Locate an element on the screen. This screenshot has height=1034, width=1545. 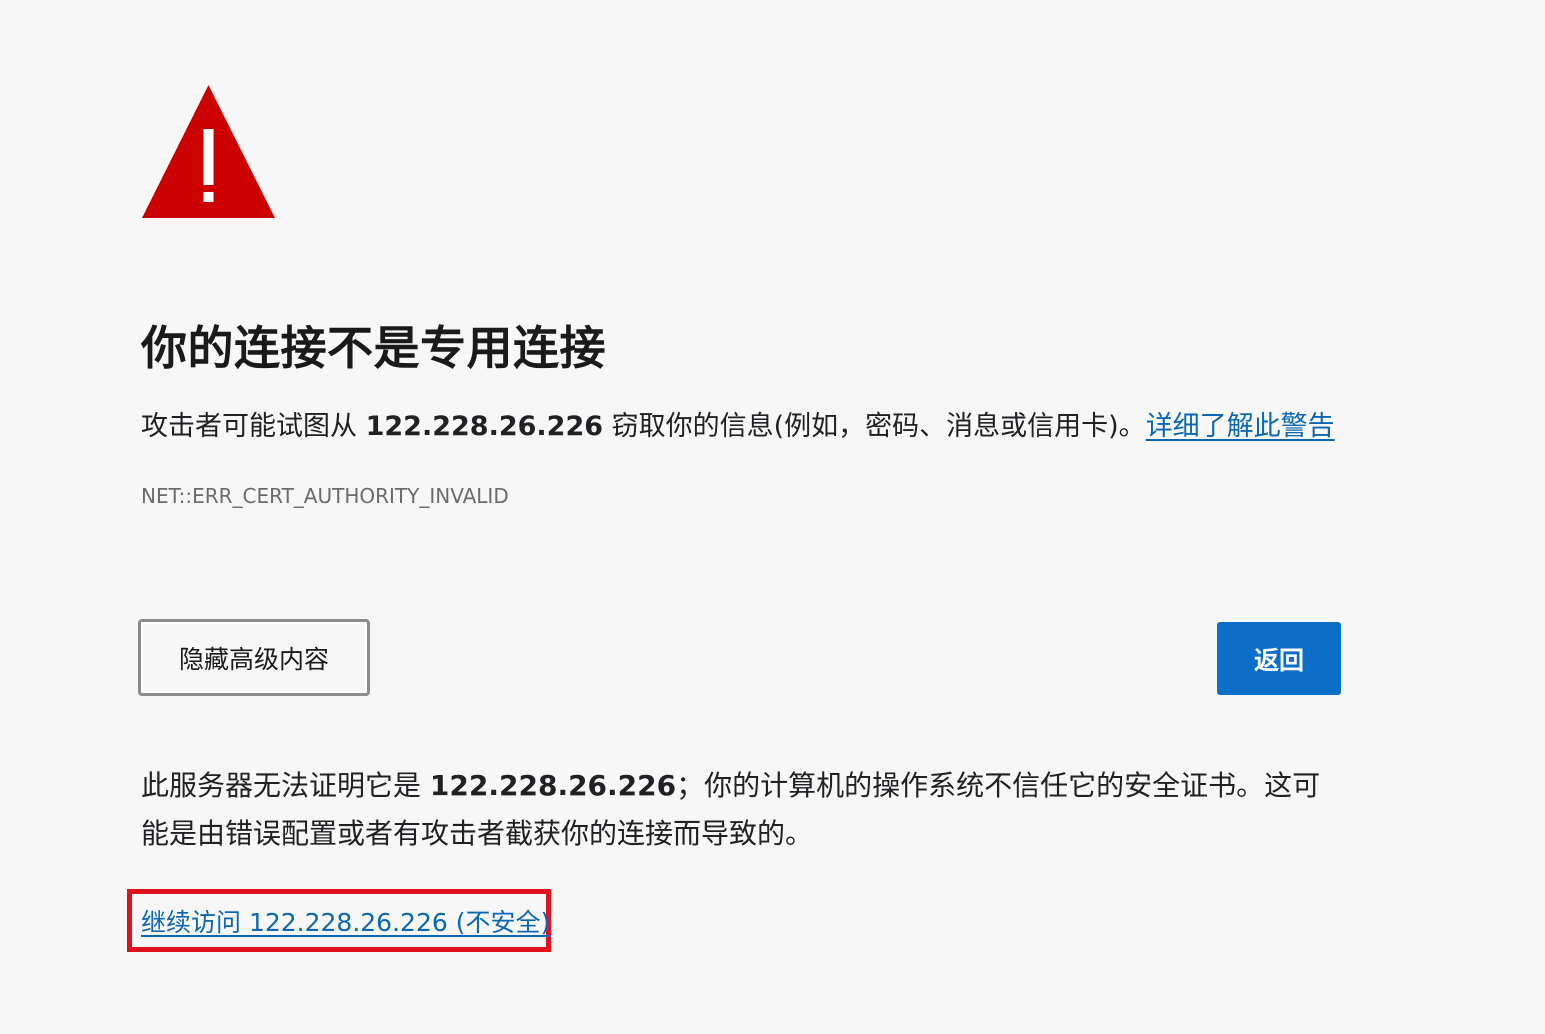
details-host: 122.228.26.226 is located at coordinates (553, 785).